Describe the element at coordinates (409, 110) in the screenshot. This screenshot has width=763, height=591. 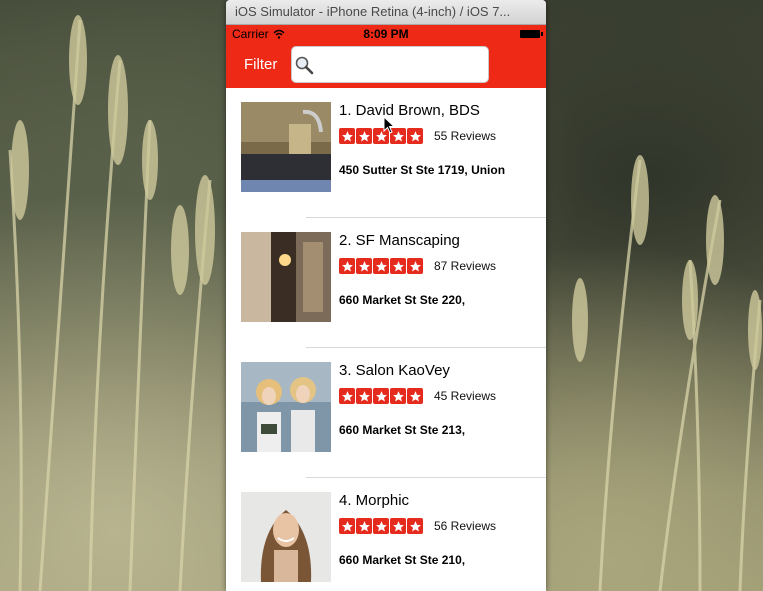
I see `business-name: 1. David Brown, BDS` at that location.